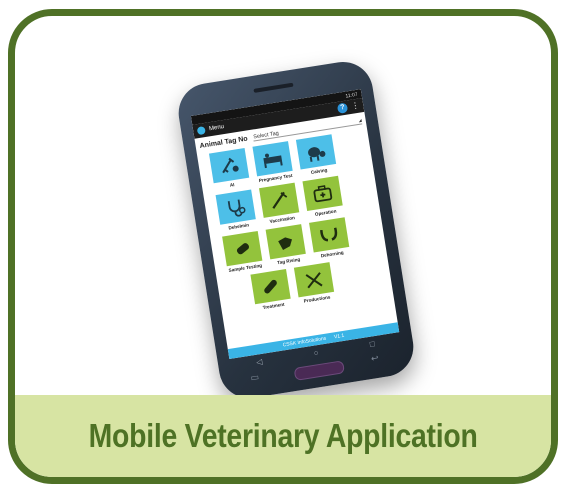  Describe the element at coordinates (355, 106) in the screenshot. I see `overflow-menu-icon: ⋮` at that location.